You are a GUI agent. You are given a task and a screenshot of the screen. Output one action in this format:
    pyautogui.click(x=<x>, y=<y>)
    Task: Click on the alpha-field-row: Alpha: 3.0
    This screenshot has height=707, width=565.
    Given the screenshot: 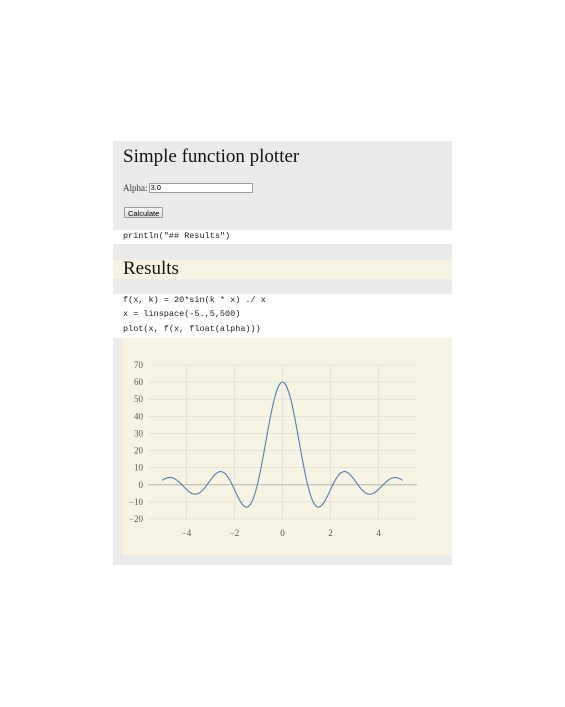 What is the action you would take?
    pyautogui.click(x=188, y=188)
    